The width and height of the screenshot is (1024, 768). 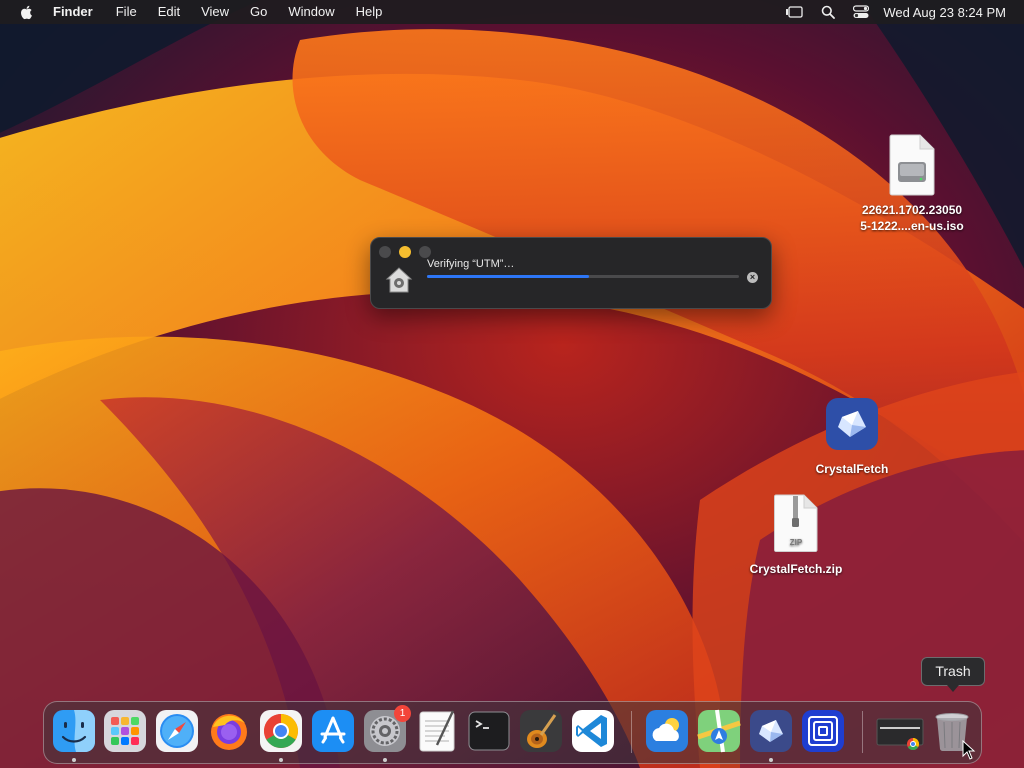 I want to click on textedit-icon, so click(x=437, y=731).